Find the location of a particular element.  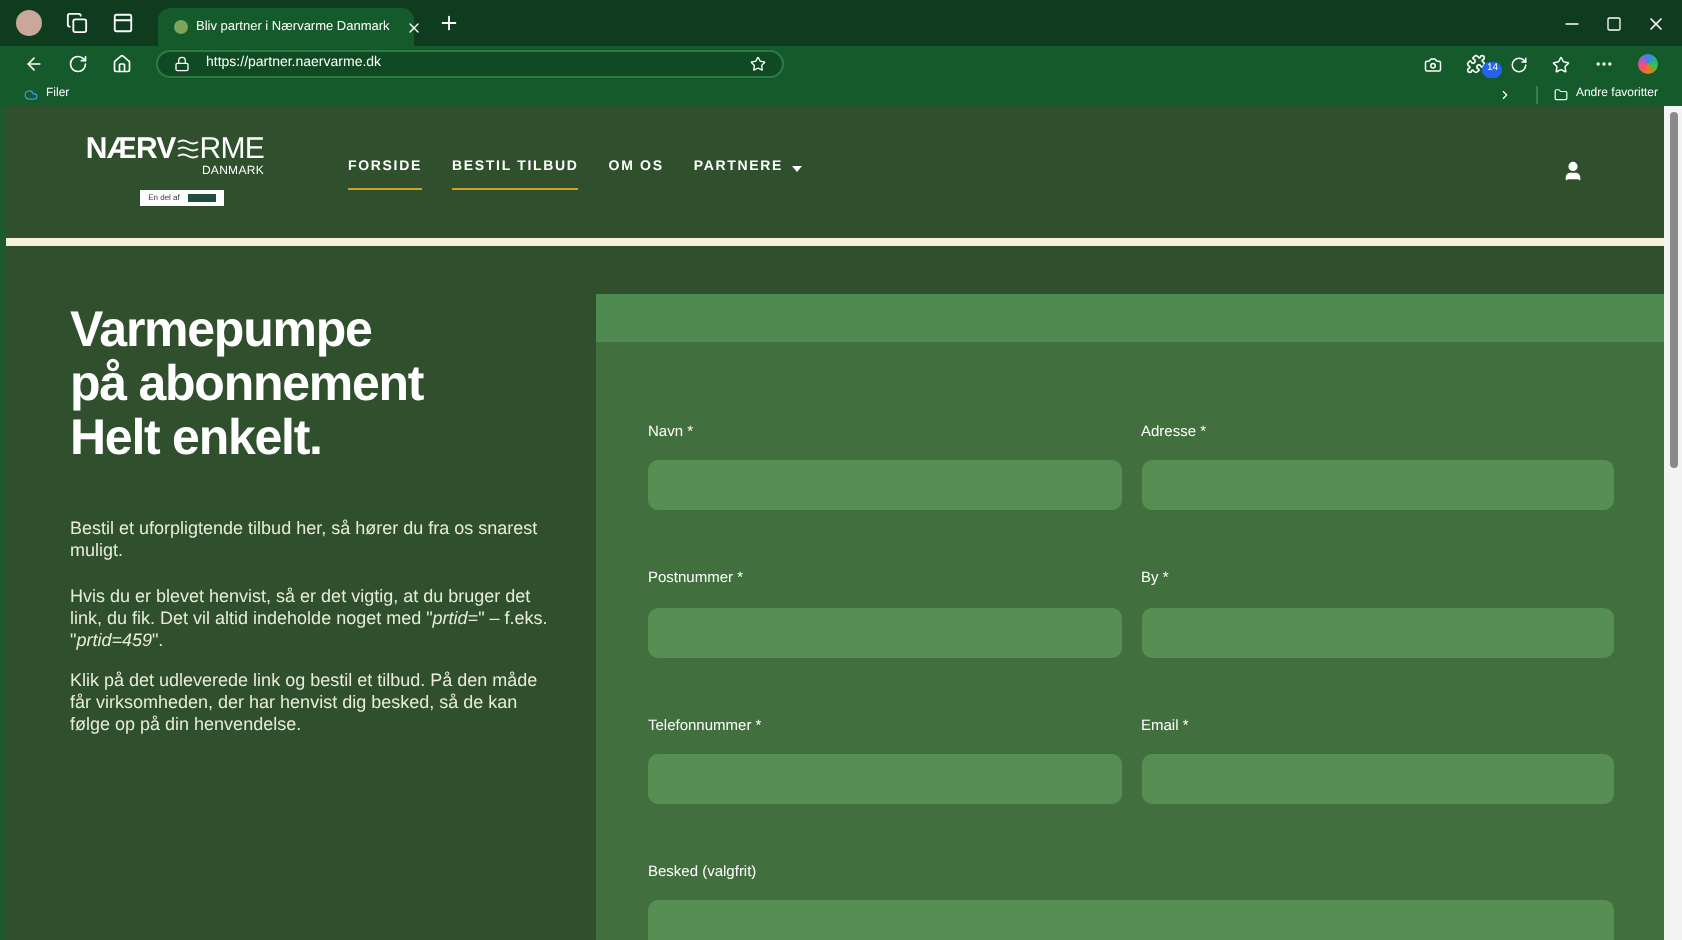

new-tab-icon is located at coordinates (449, 23).